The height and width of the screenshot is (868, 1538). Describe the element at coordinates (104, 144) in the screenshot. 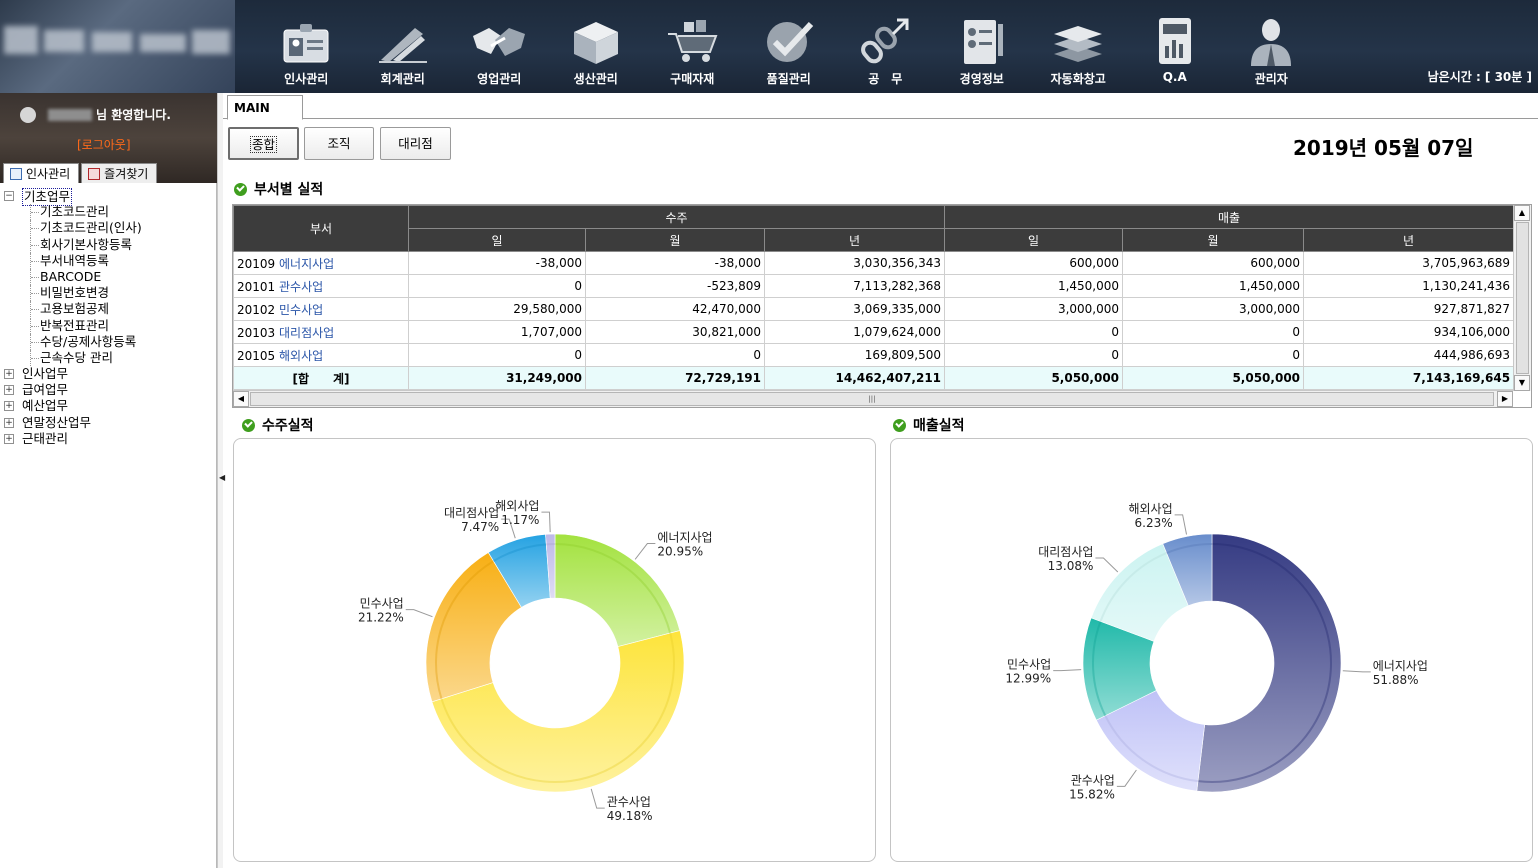

I see `logout-link: [로그아웃]` at that location.